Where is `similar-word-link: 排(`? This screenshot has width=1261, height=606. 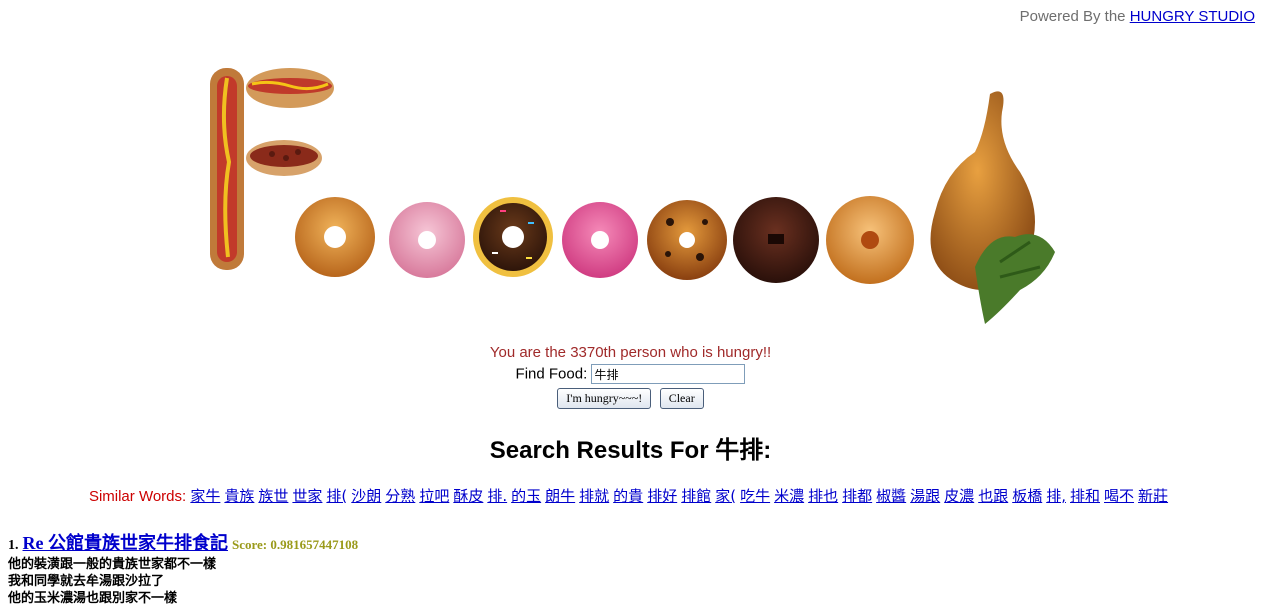 similar-word-link: 排( is located at coordinates (336, 496).